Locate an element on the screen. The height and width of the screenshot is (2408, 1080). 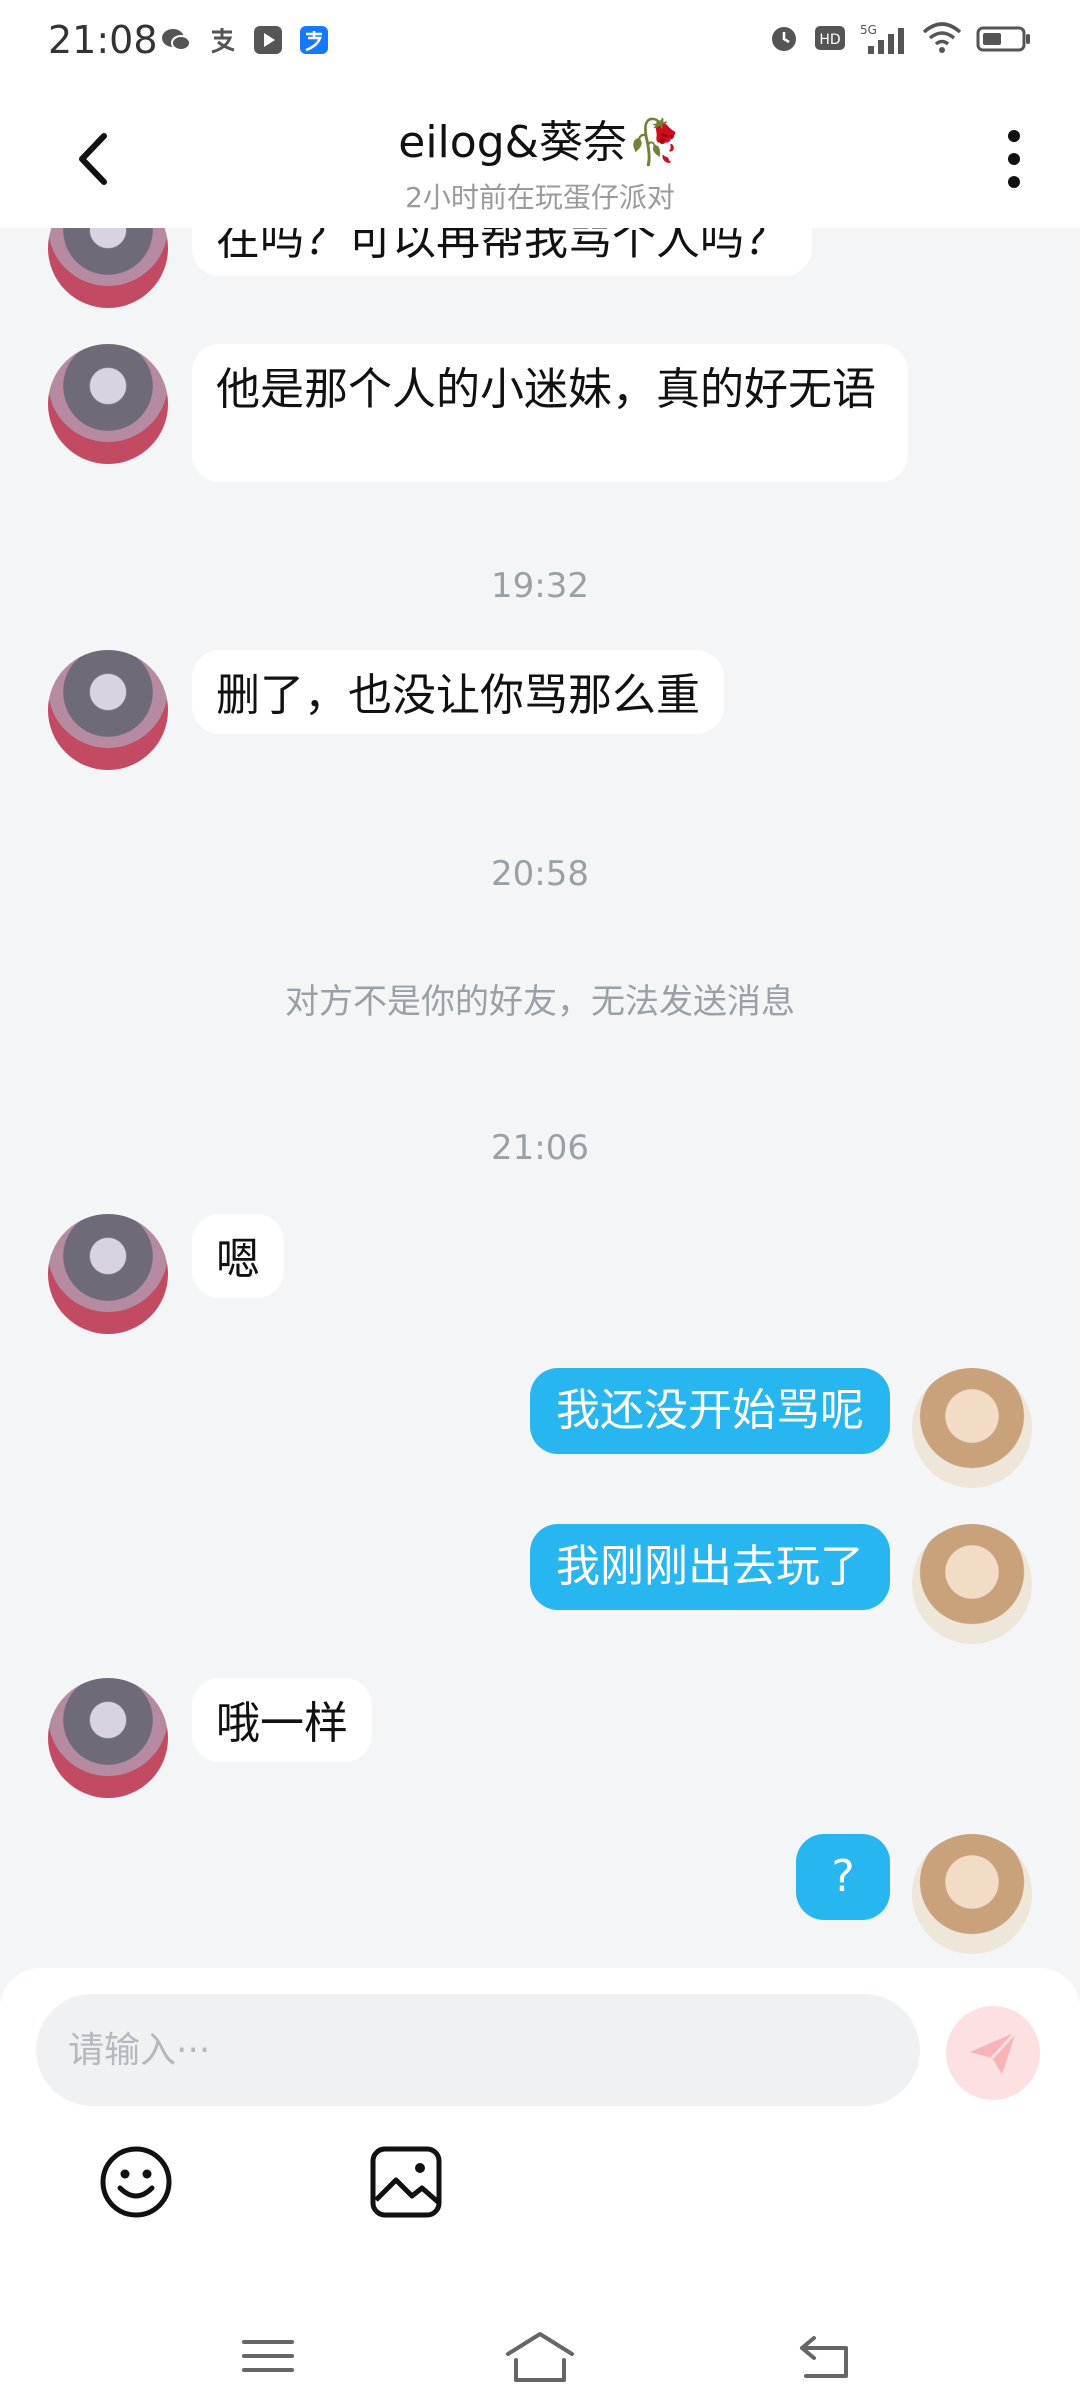
alipay-app-icon is located at coordinates (314, 40).